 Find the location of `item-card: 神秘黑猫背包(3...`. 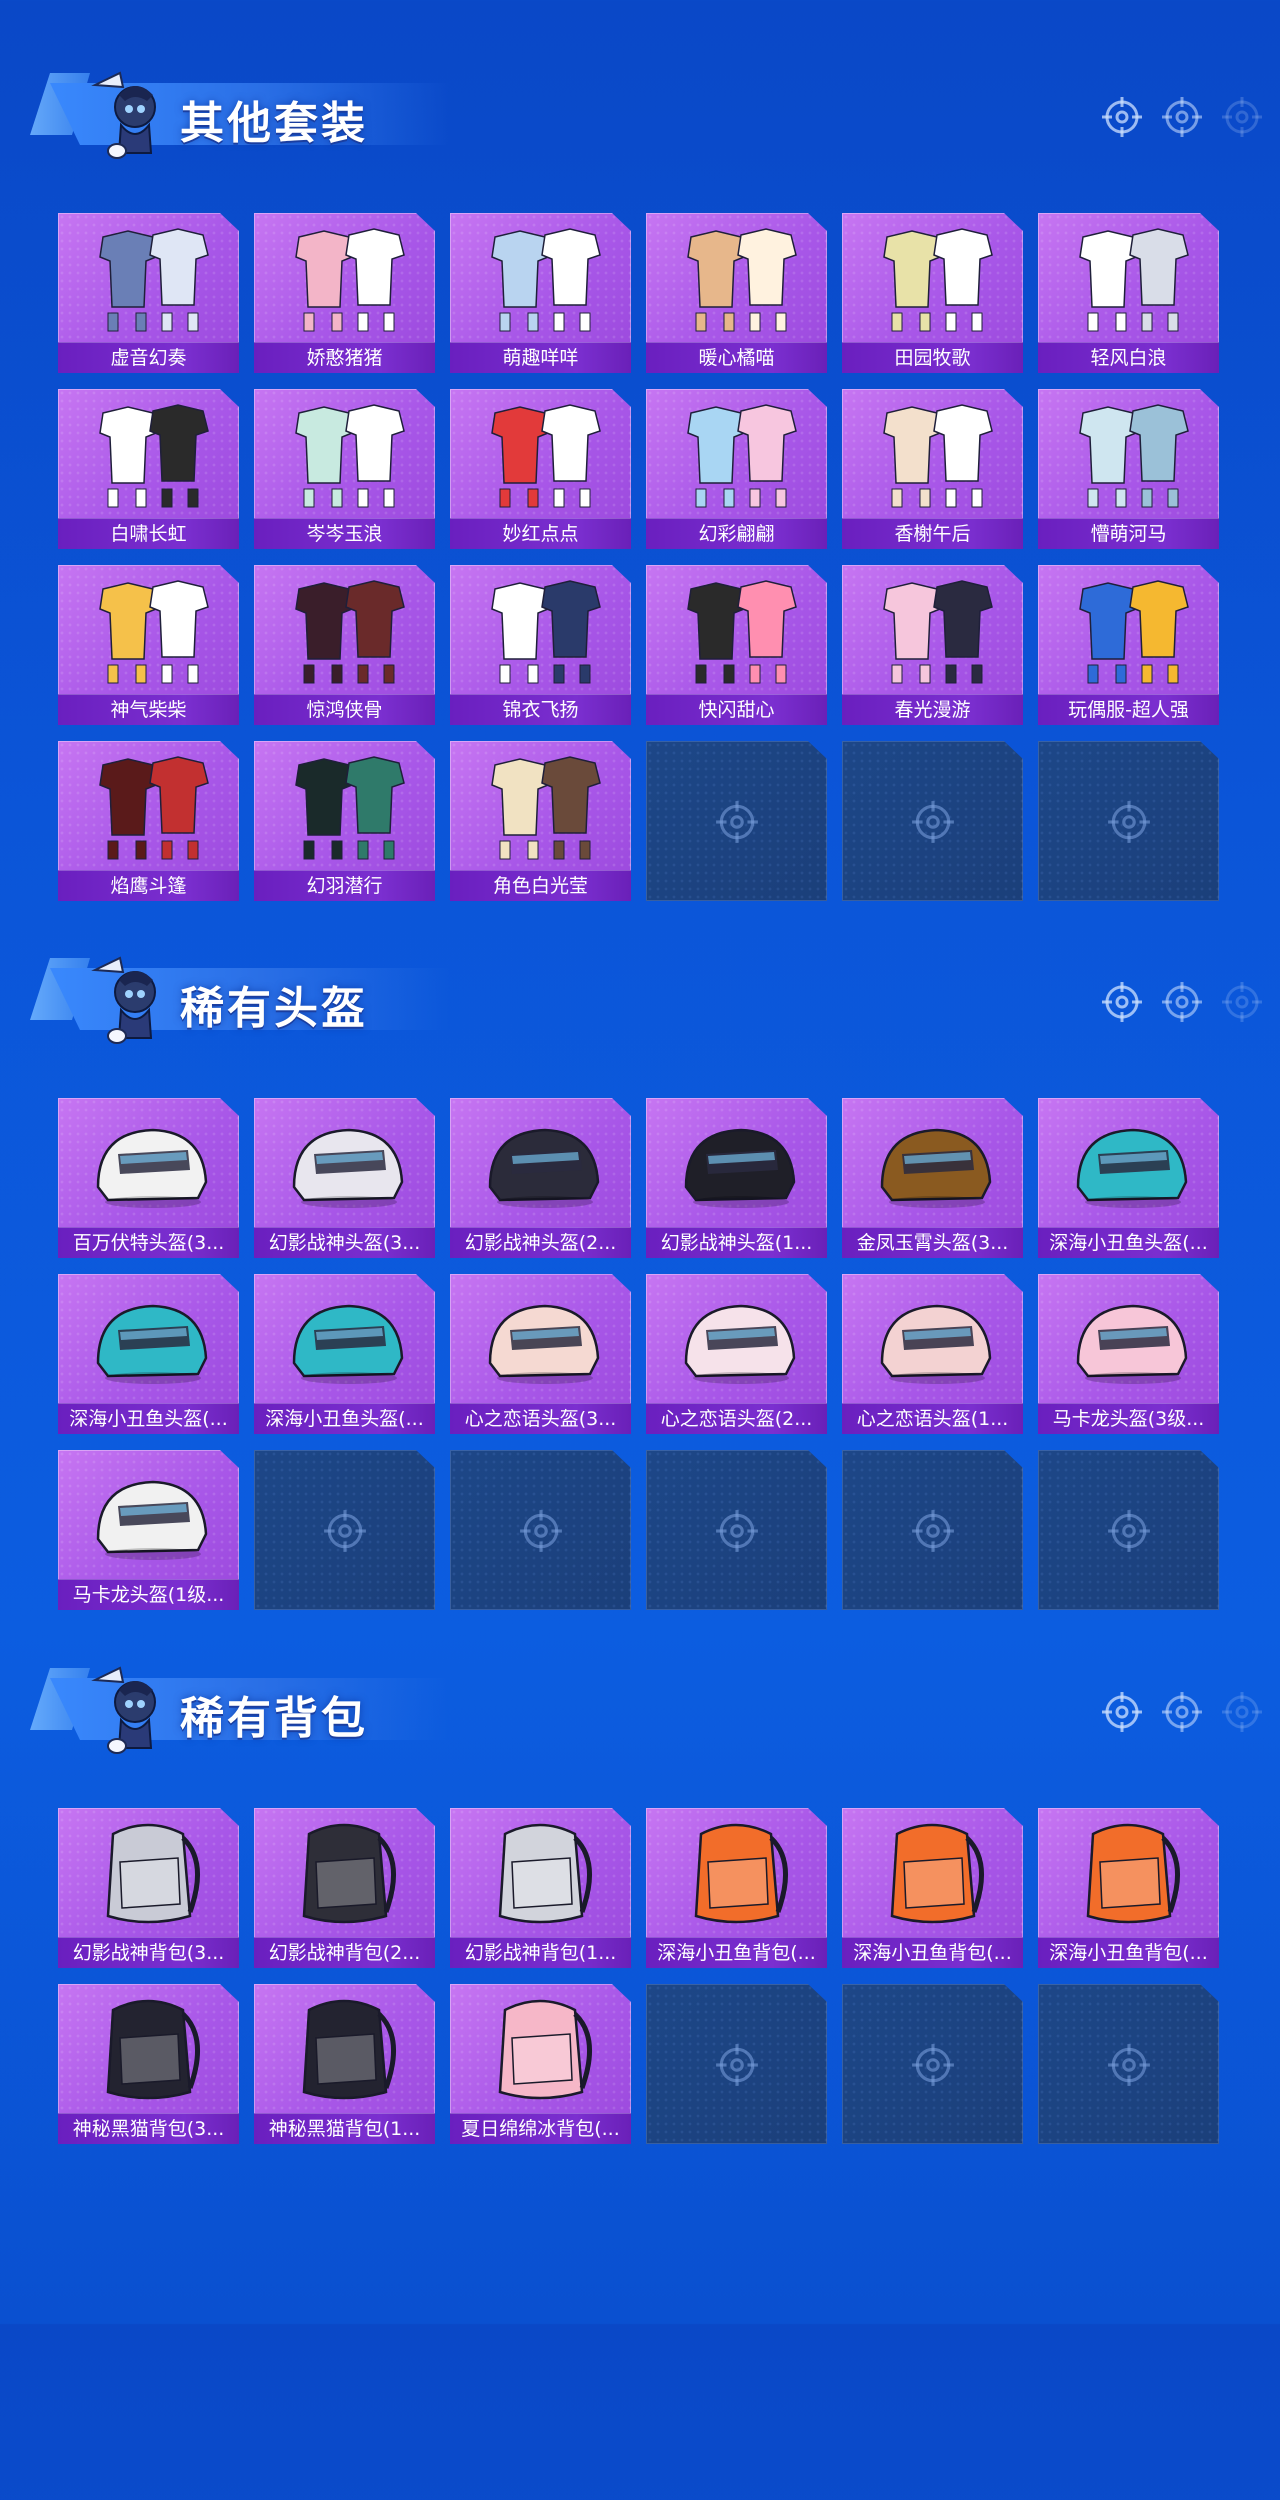

item-card: 神秘黑猫背包(3... is located at coordinates (148, 2064).